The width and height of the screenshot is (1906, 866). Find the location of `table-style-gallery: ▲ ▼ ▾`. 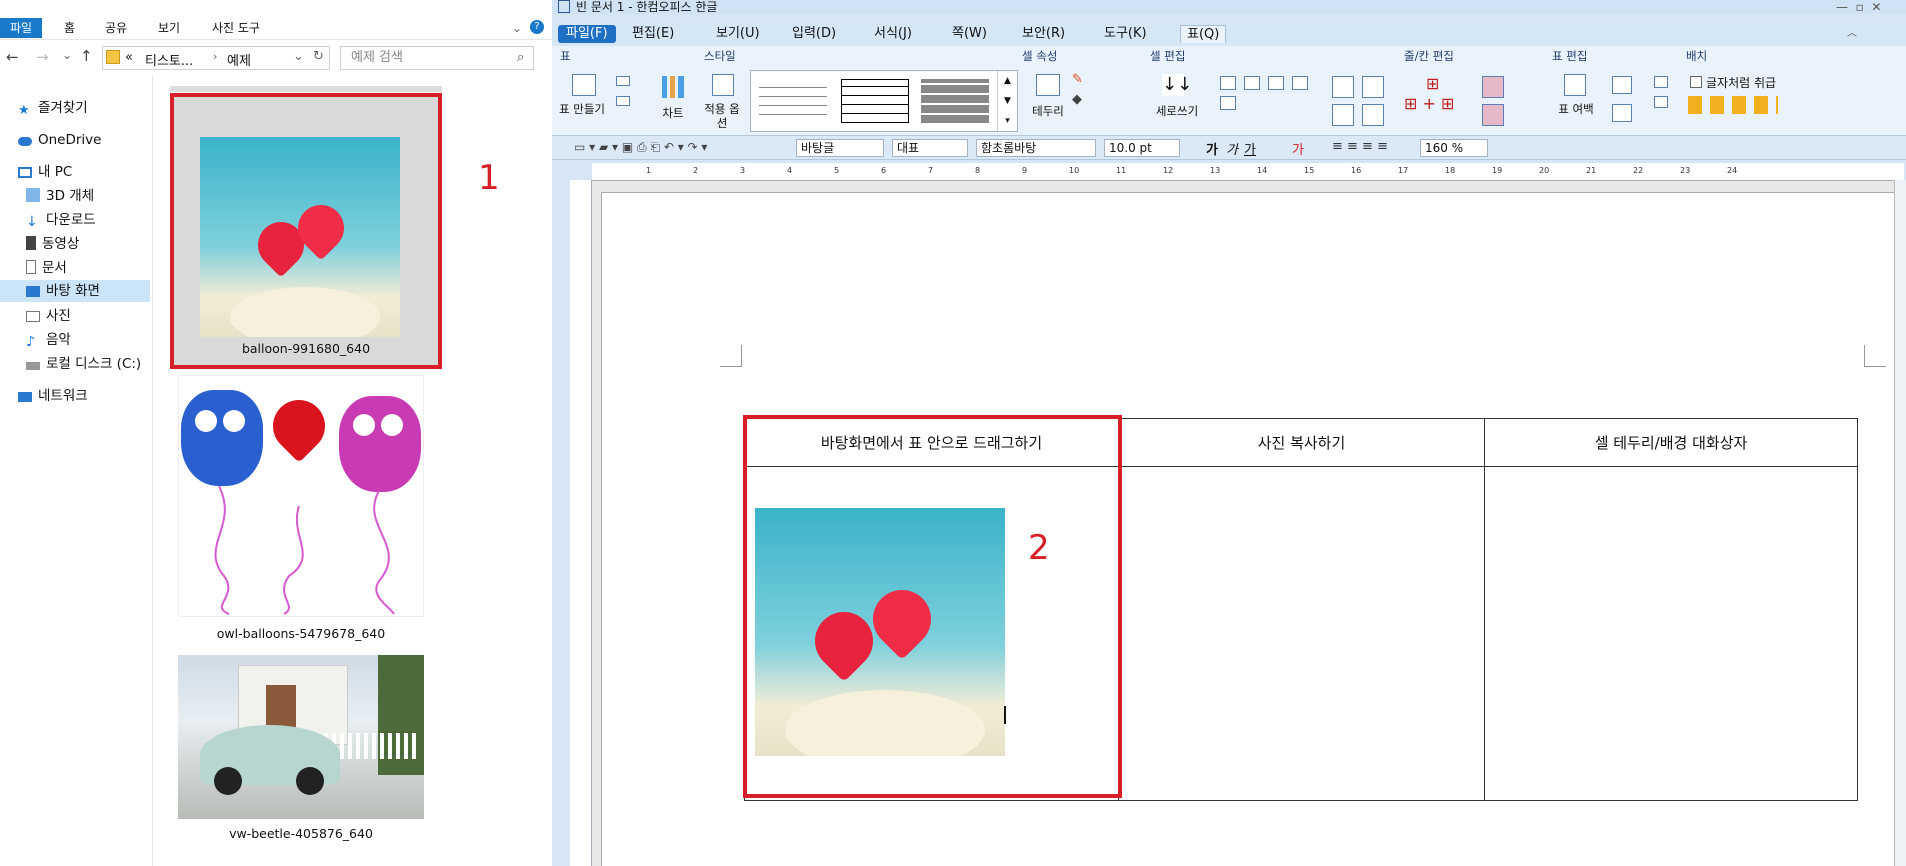

table-style-gallery: ▲ ▼ ▾ is located at coordinates (884, 101).